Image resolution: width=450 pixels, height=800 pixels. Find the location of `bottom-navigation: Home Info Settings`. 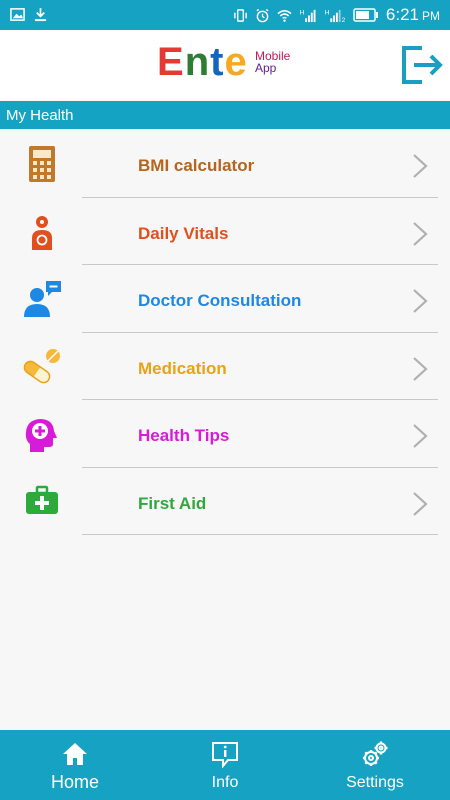

bottom-navigation: Home Info Settings is located at coordinates (225, 765).